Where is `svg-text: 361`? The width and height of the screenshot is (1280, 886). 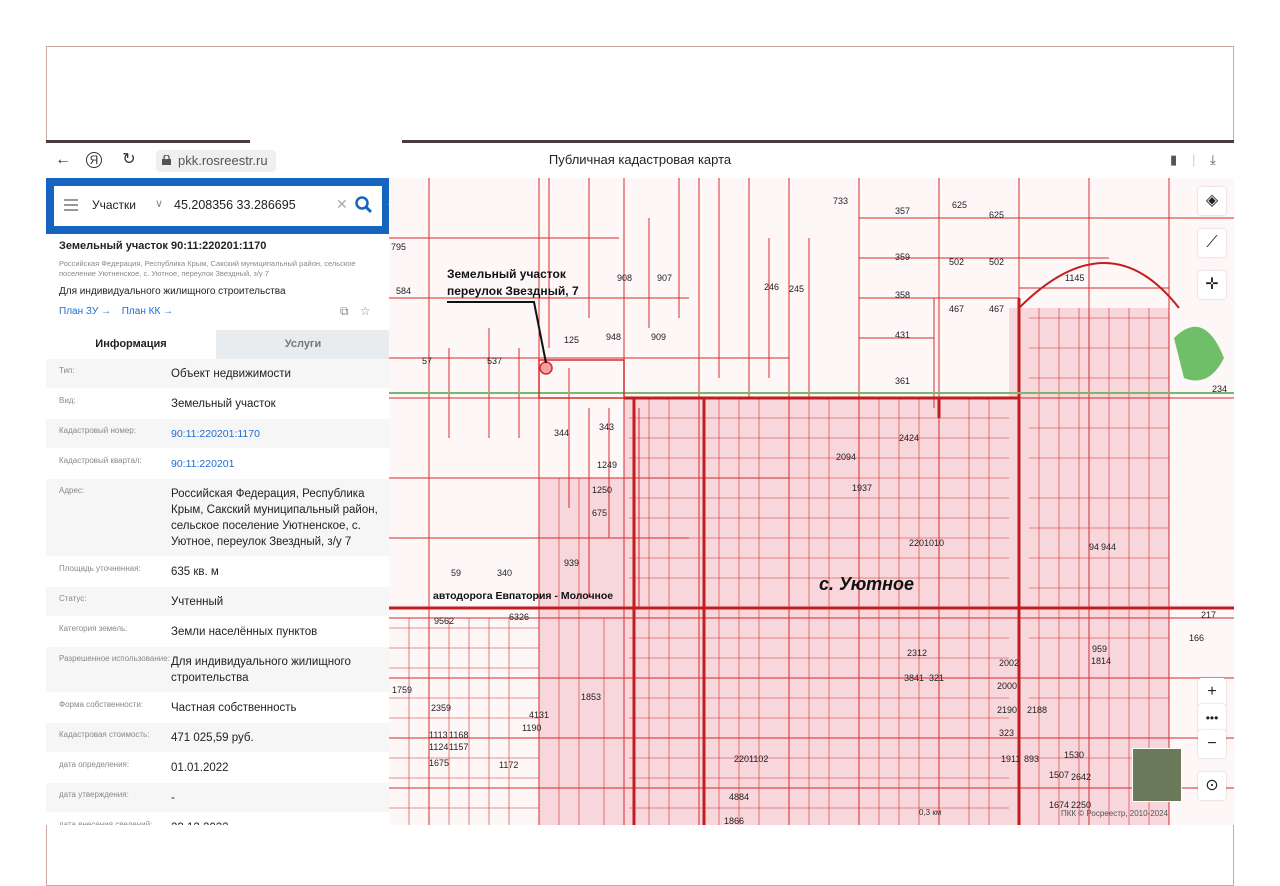
svg-text: 361 is located at coordinates (902, 381).